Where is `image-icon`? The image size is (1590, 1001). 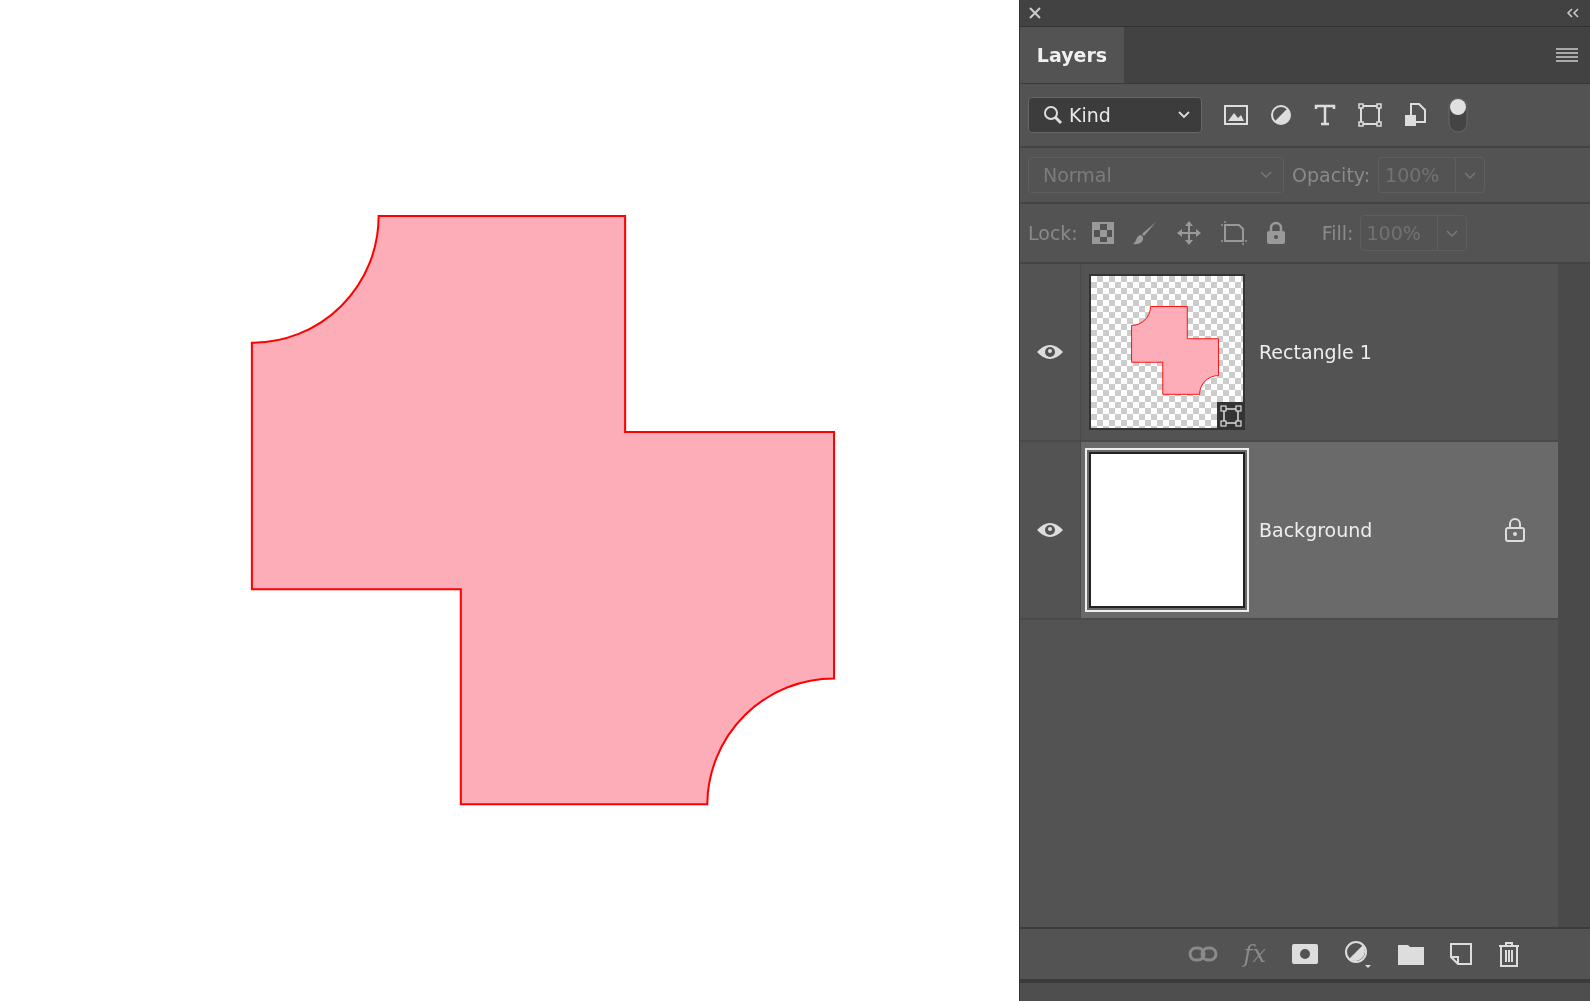 image-icon is located at coordinates (1236, 115).